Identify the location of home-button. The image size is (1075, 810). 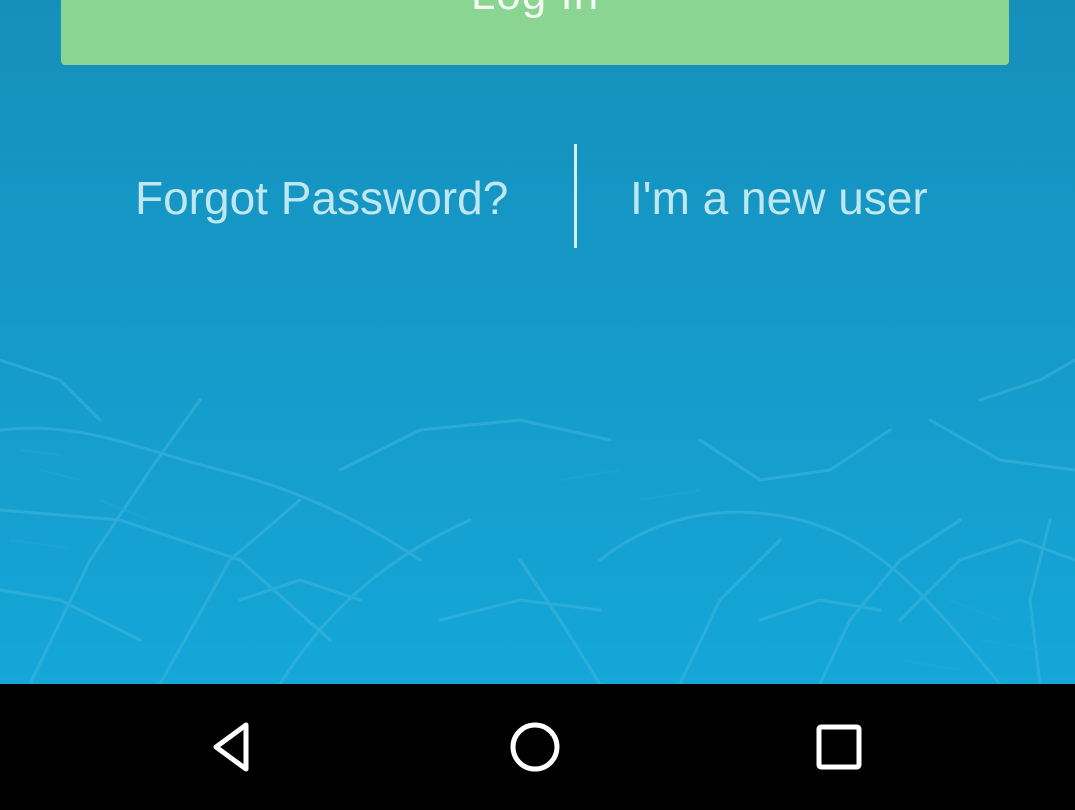
(535, 747).